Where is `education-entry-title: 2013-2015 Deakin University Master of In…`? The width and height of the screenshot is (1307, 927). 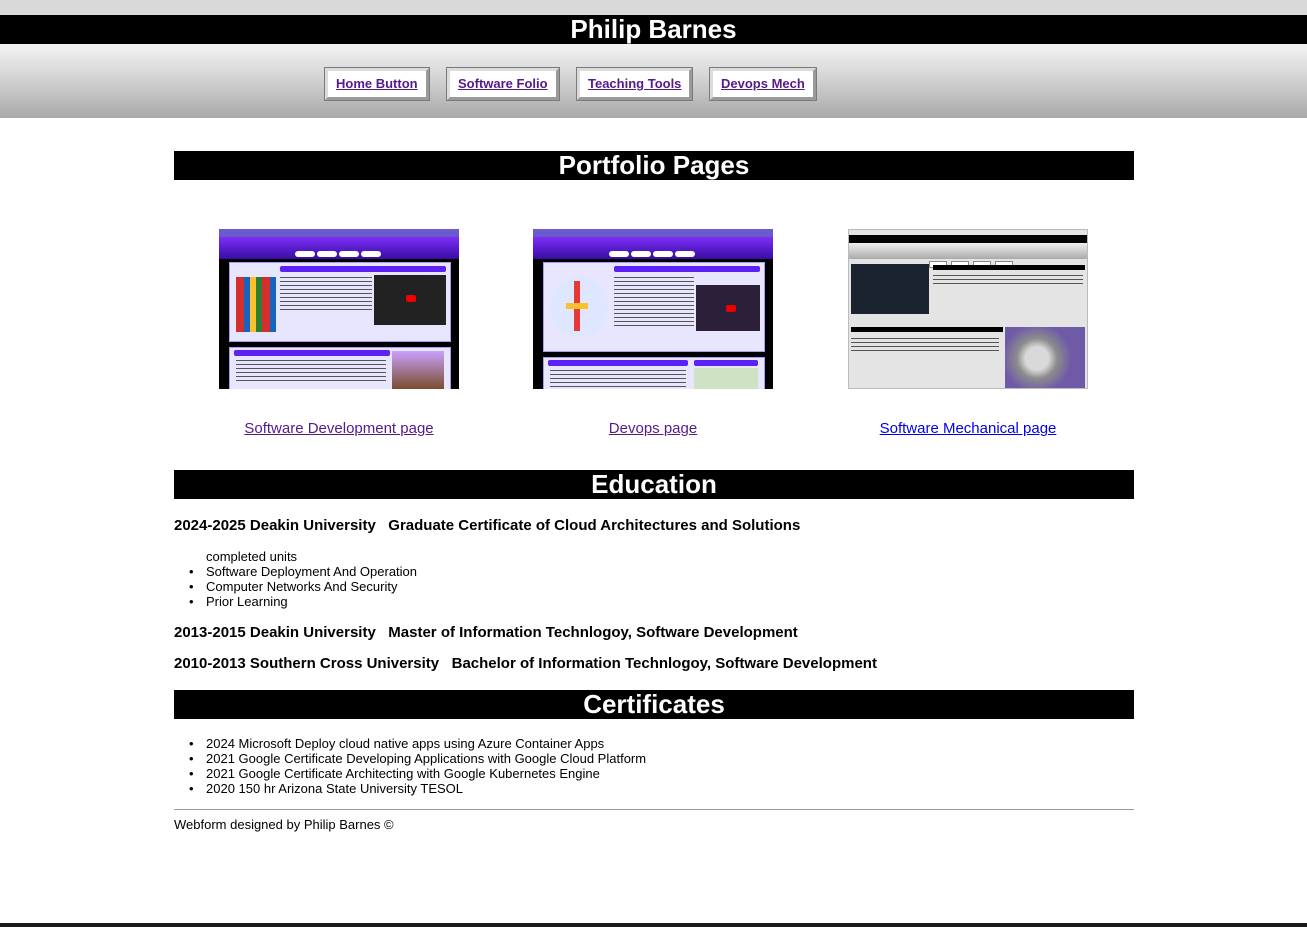 education-entry-title: 2013-2015 Deakin University Master of In… is located at coordinates (486, 632).